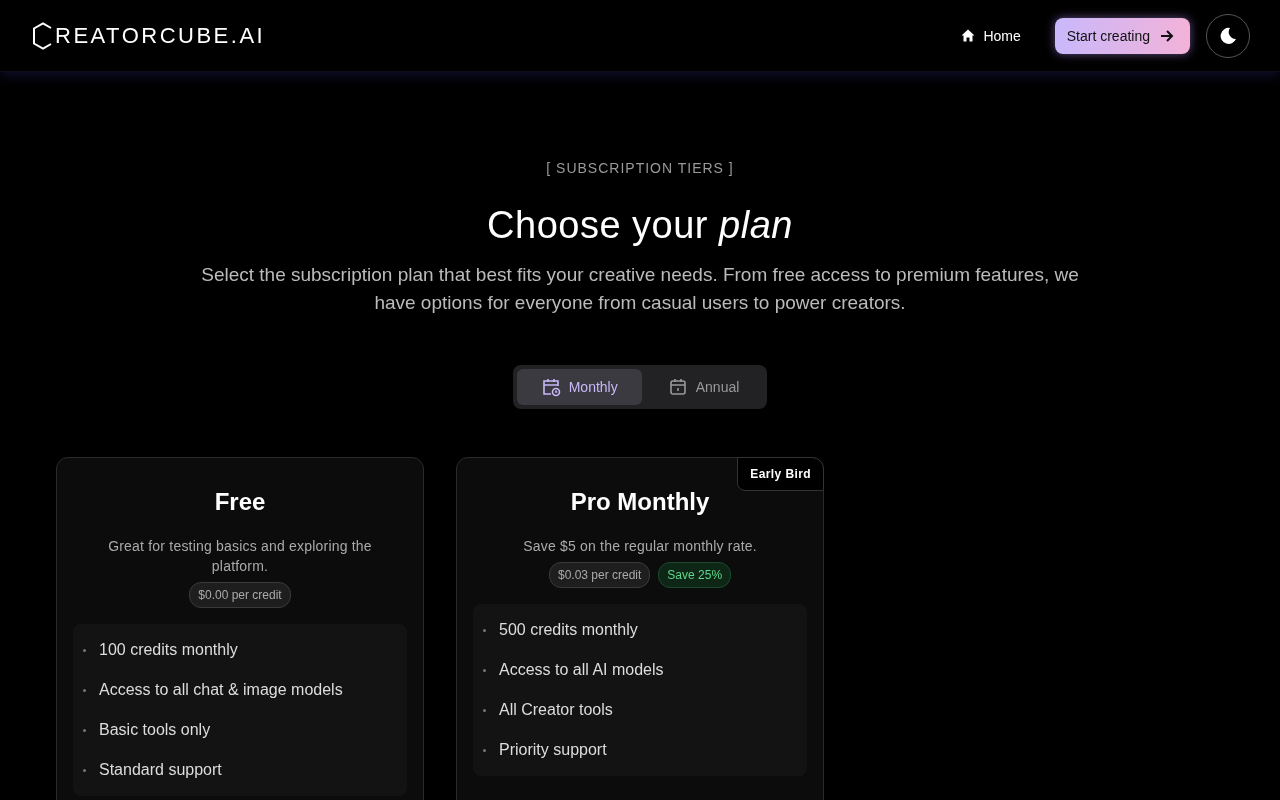  What do you see at coordinates (221, 690) in the screenshot?
I see `feature-text: Access to all chat & image models` at bounding box center [221, 690].